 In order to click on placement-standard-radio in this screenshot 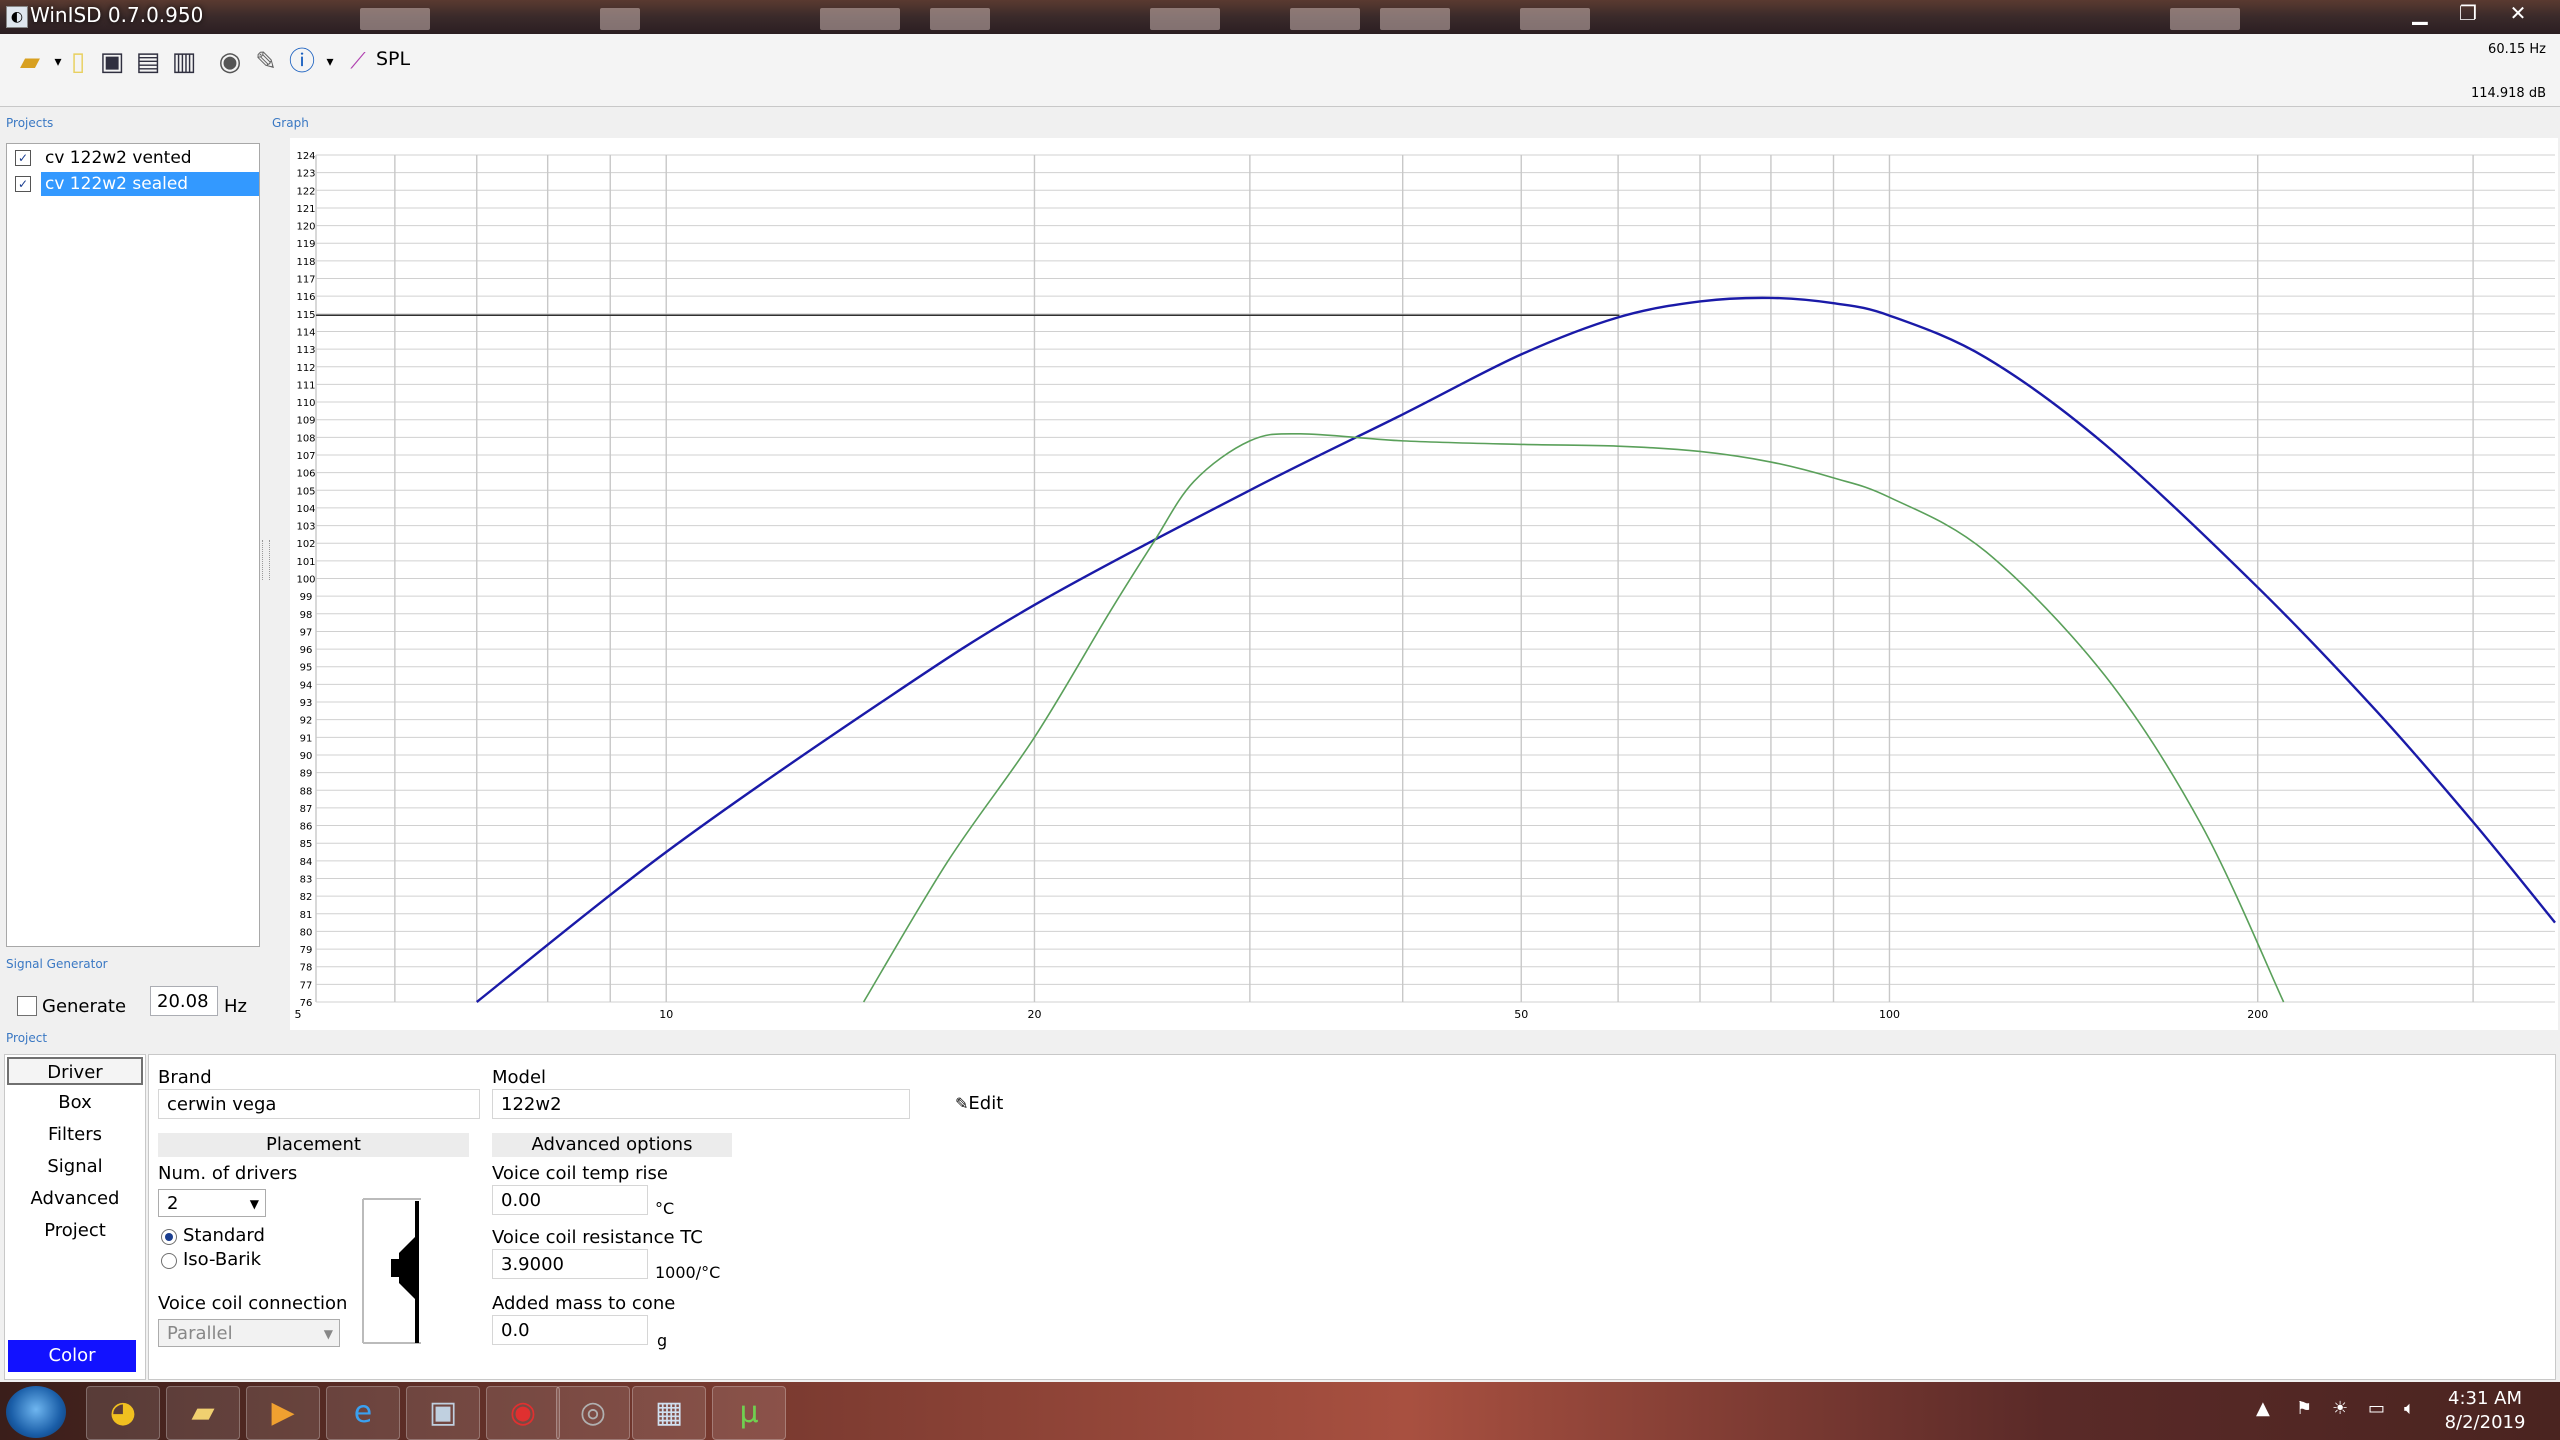, I will do `click(169, 1237)`.